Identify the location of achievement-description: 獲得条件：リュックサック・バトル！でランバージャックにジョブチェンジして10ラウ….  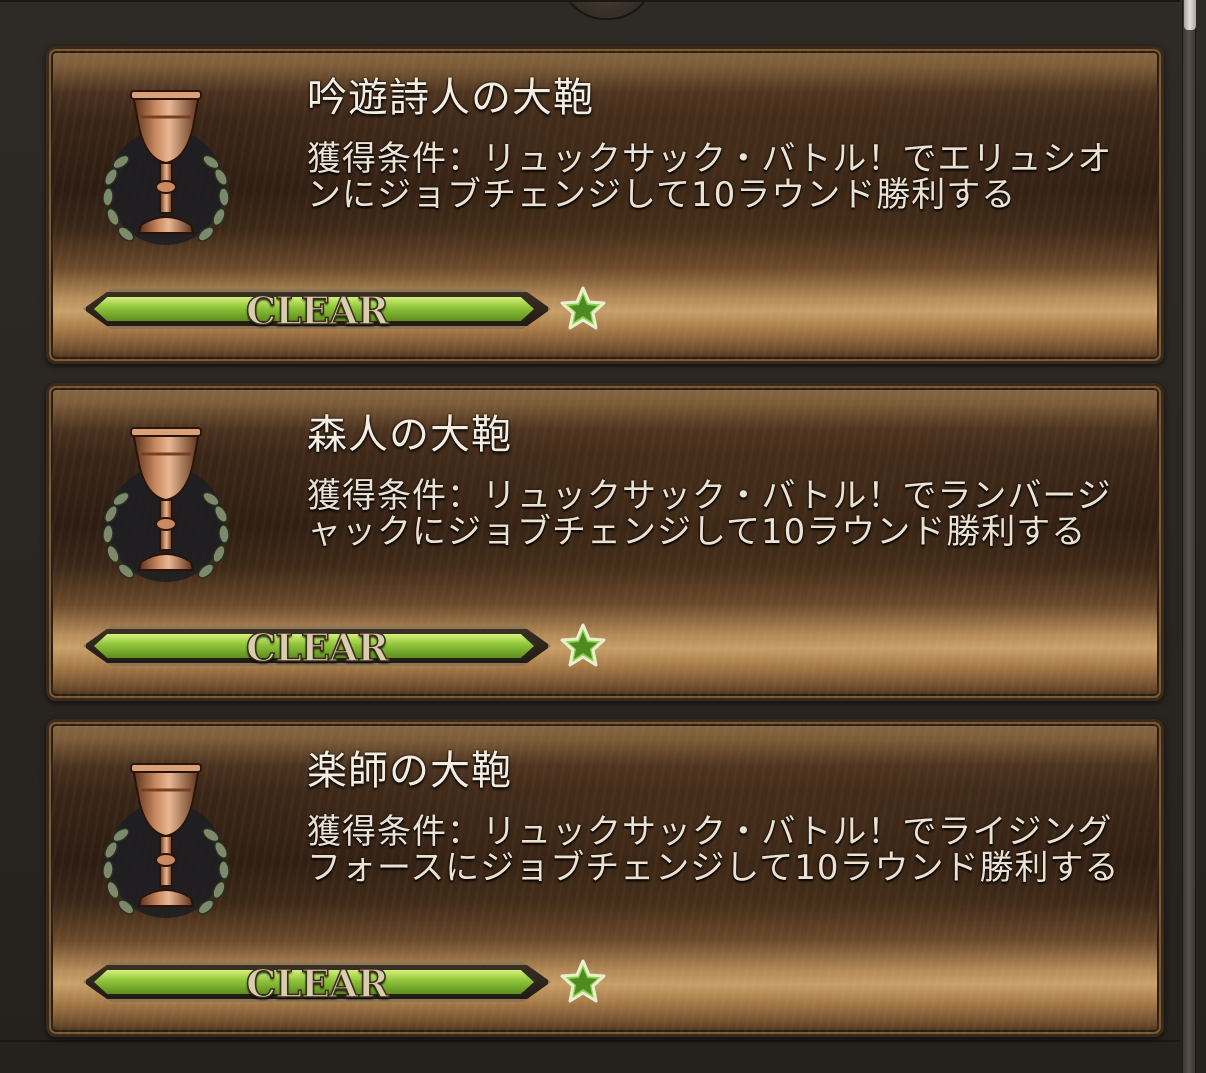
(709, 514).